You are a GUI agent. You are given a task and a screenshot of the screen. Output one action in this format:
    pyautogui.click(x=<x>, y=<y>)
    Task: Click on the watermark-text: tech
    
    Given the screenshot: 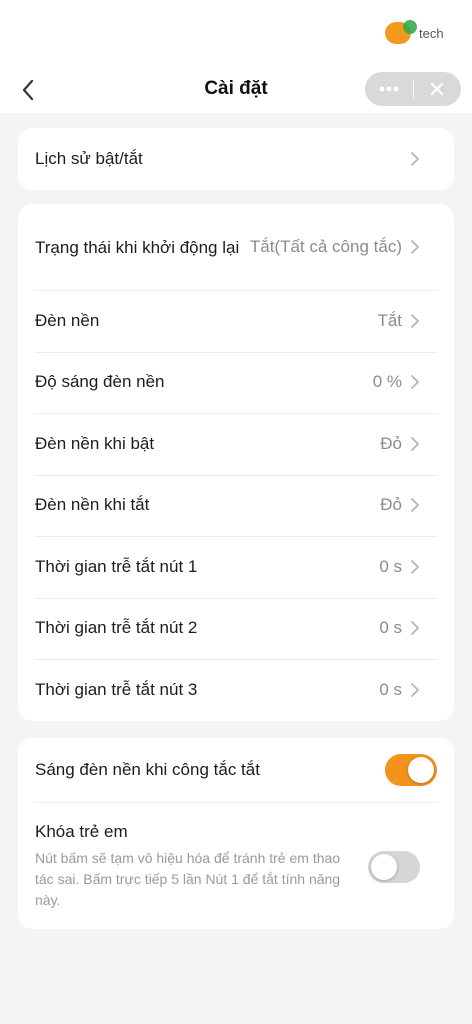 What is the action you would take?
    pyautogui.click(x=431, y=33)
    